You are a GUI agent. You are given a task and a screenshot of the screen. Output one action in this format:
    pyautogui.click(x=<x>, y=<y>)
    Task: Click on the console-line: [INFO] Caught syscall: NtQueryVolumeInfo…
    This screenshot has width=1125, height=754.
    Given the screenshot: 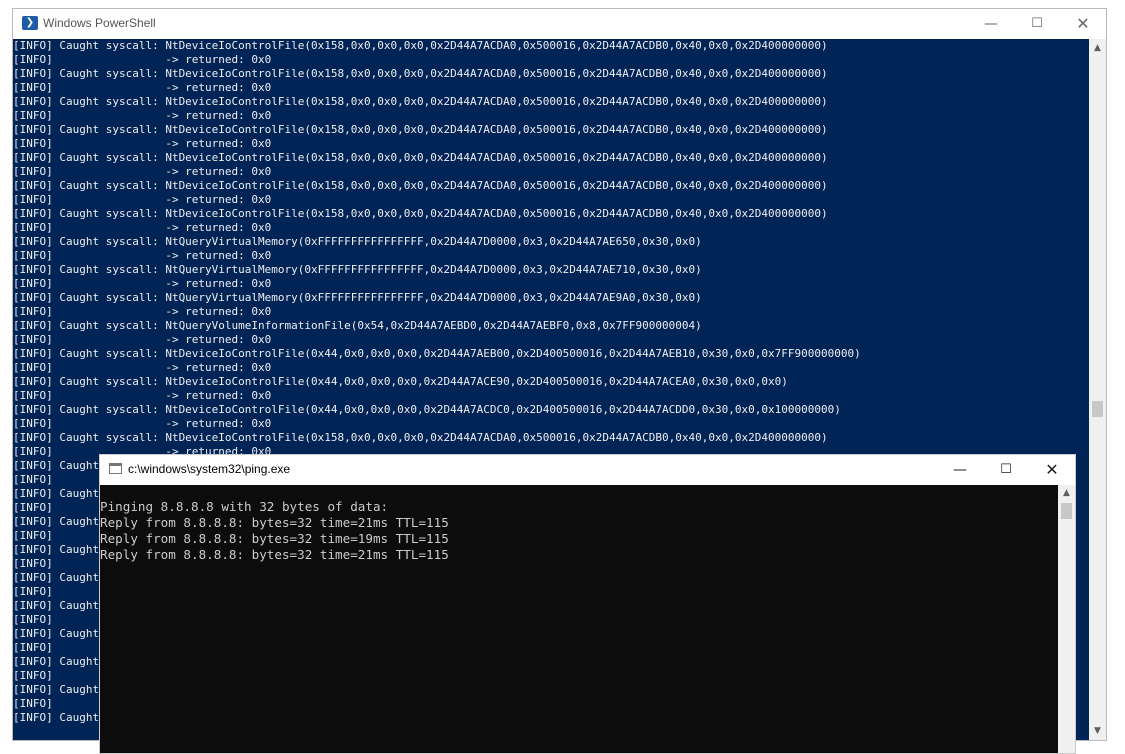 What is the action you would take?
    pyautogui.click(x=357, y=325)
    